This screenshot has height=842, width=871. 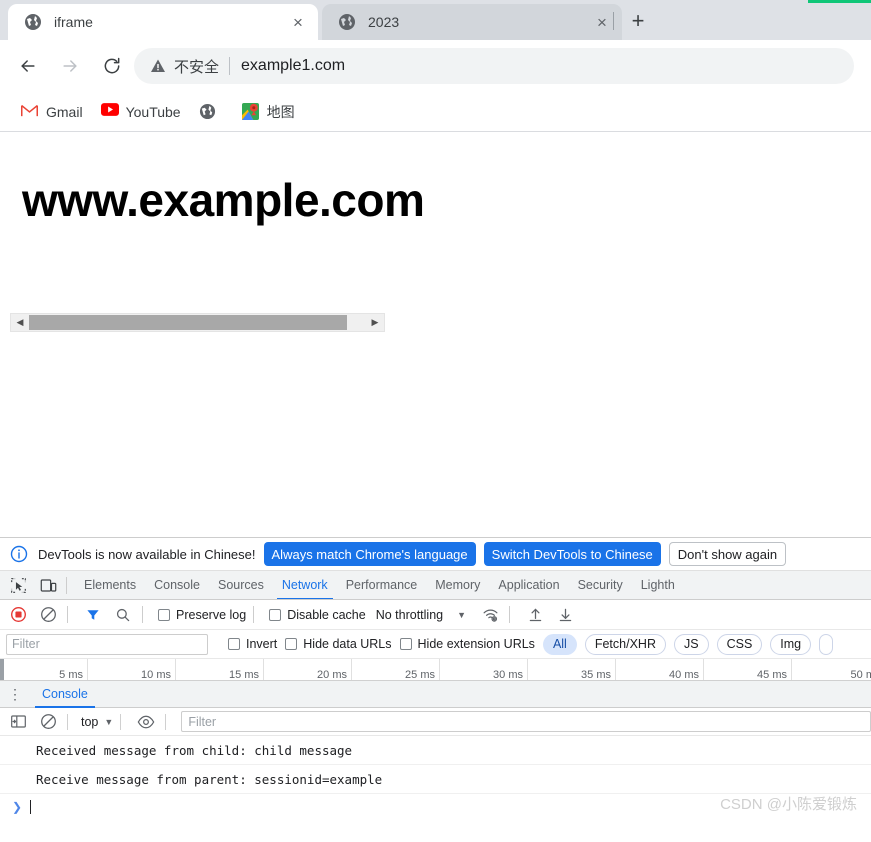 I want to click on clear-console-icon, so click(x=48, y=722).